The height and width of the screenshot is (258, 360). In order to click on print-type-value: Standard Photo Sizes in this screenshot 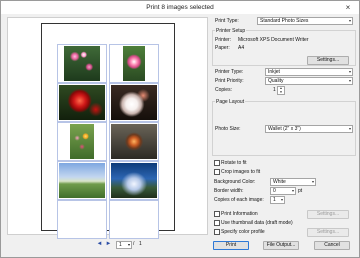, I will do `click(284, 21)`.